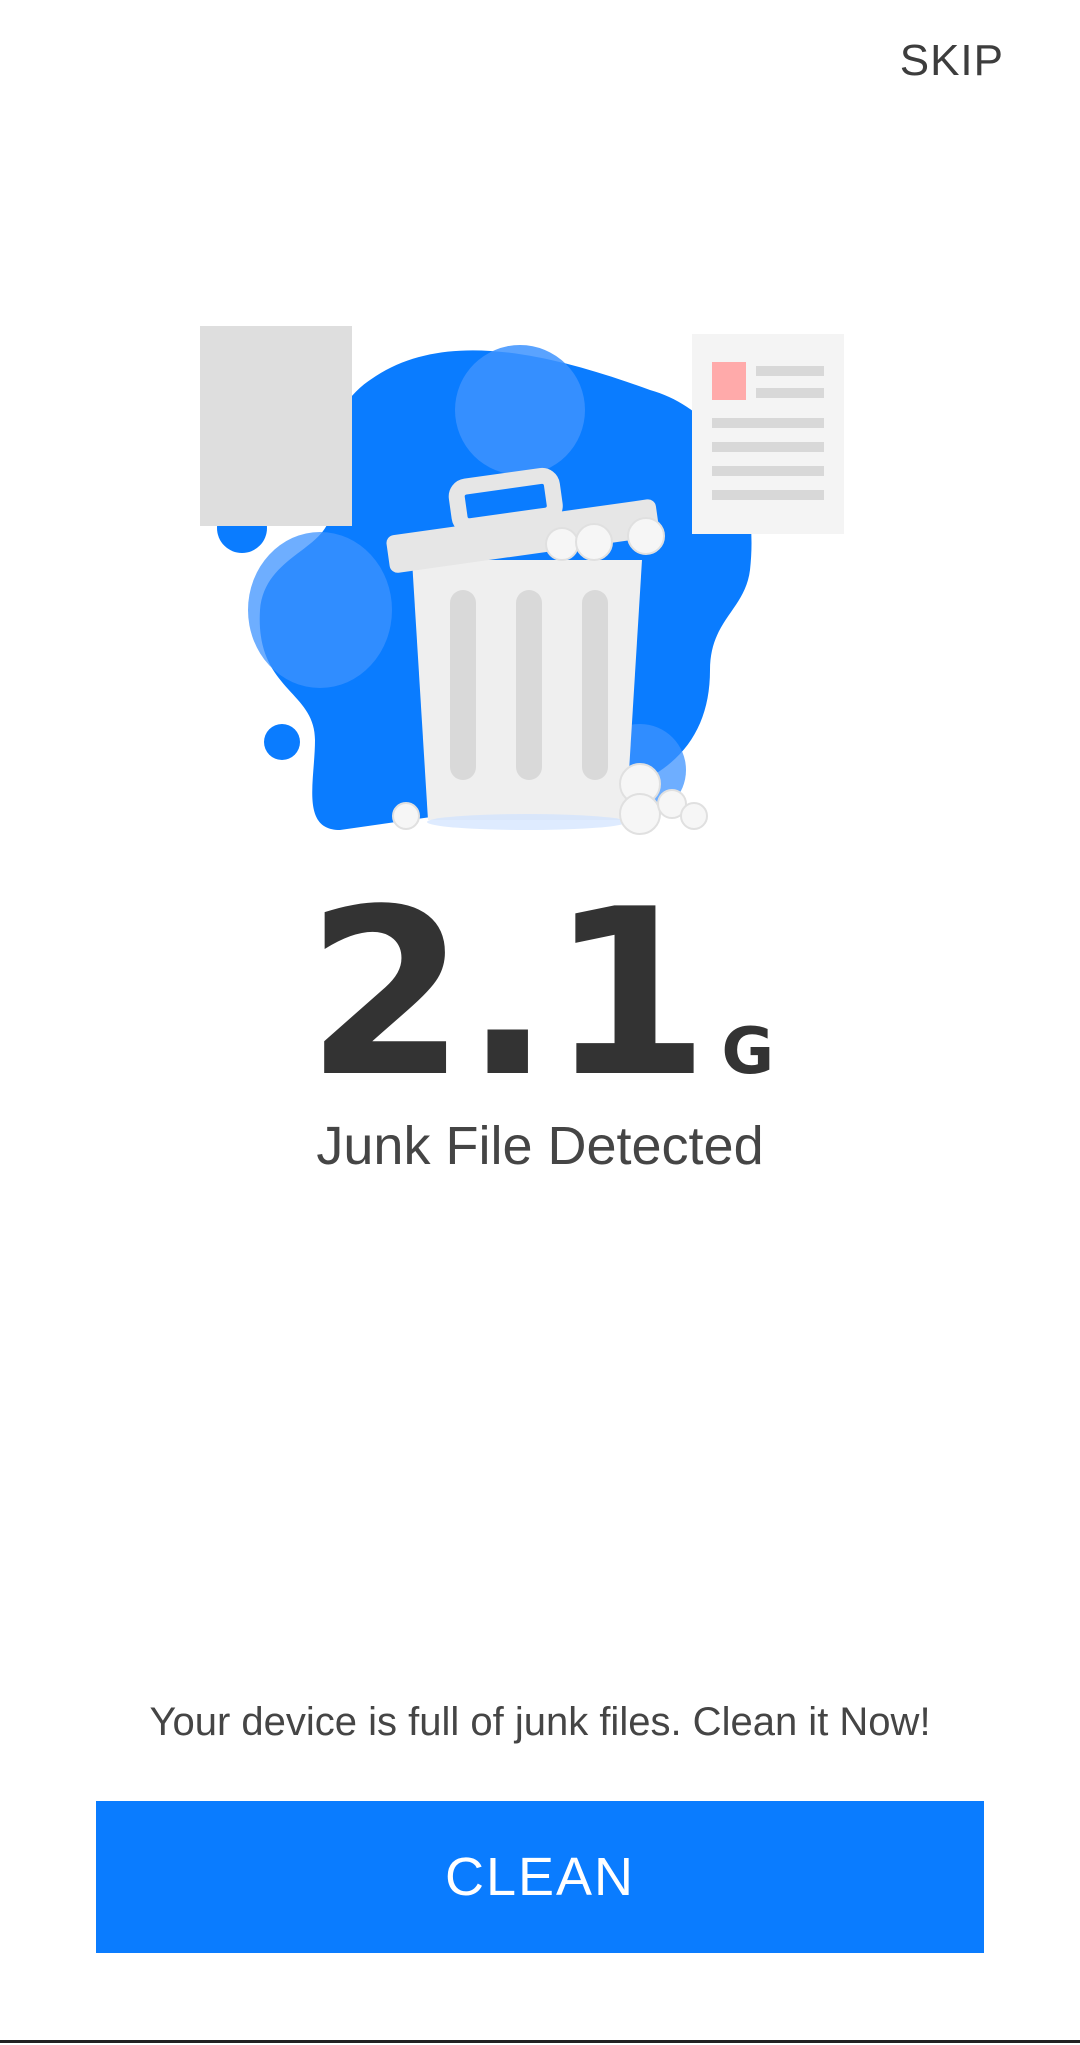 Image resolution: width=1080 pixels, height=2045 pixels. I want to click on dot, so click(282, 742).